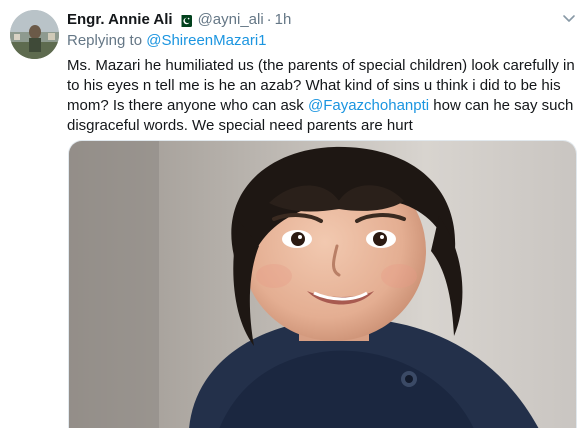  What do you see at coordinates (283, 19) in the screenshot?
I see `tweet-timestamp: 1h` at bounding box center [283, 19].